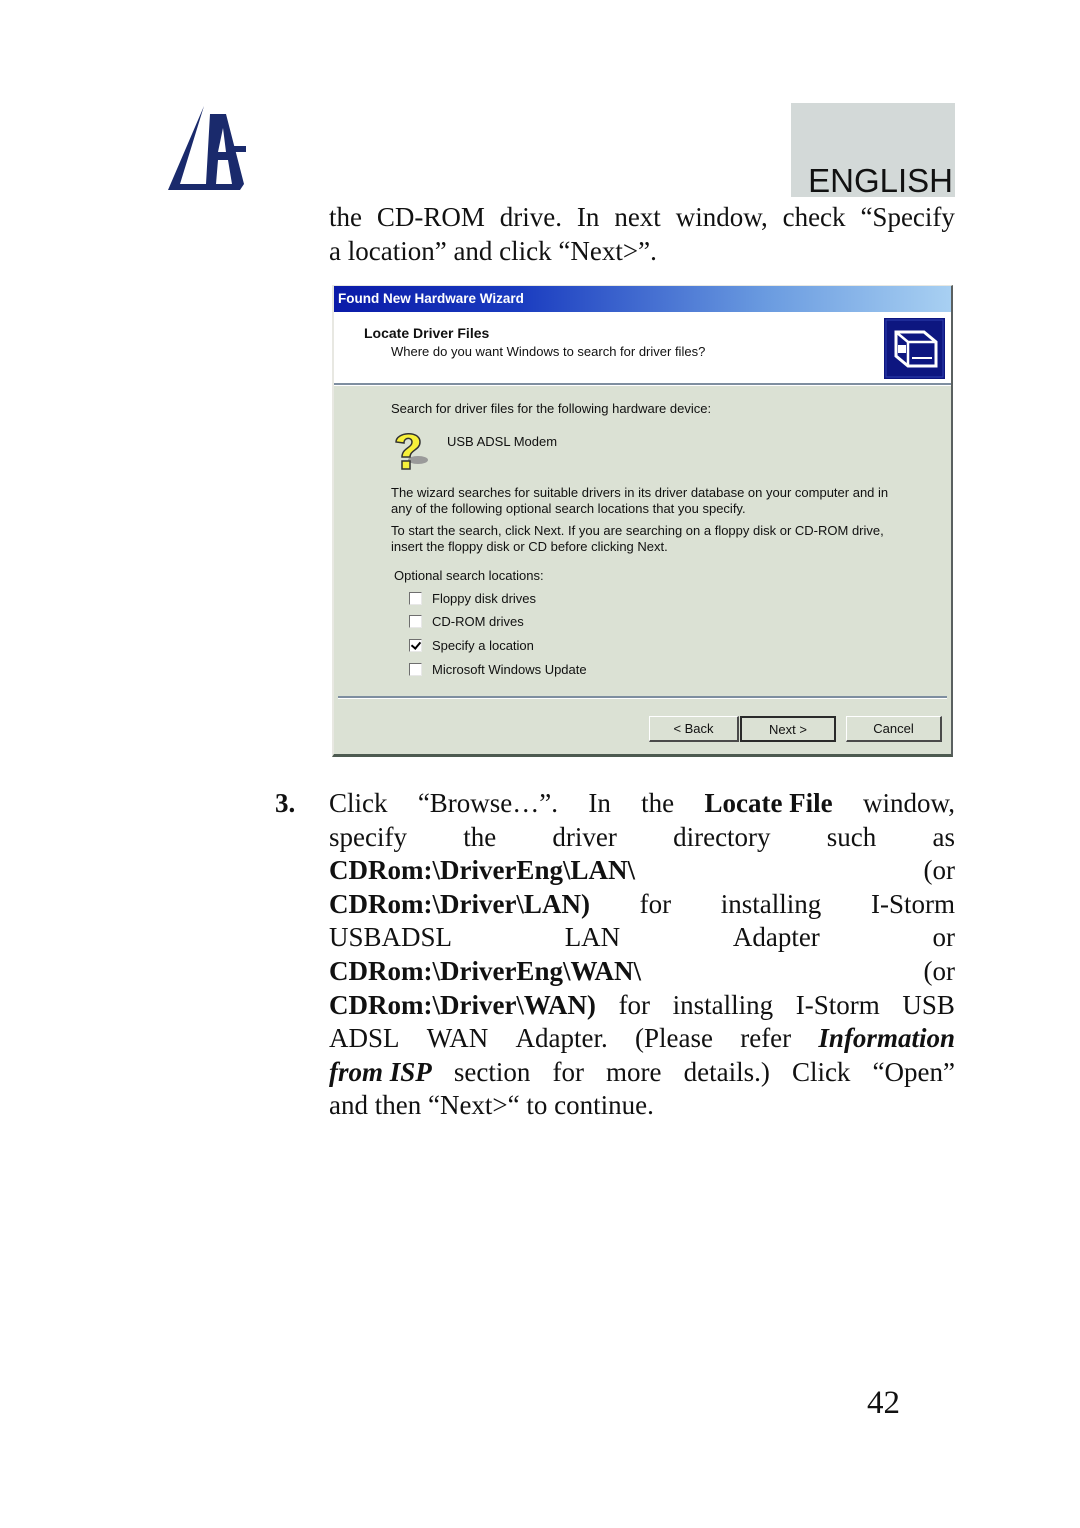 This screenshot has height=1528, width=1080. Describe the element at coordinates (415, 645) in the screenshot. I see `checkbox-checked` at that location.